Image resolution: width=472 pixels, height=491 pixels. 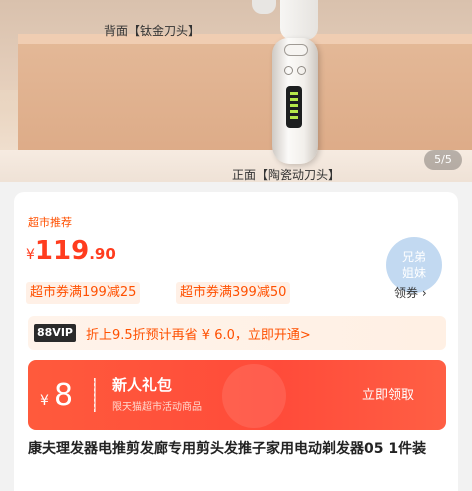 I want to click on new-user-gift-banner: ¥ 8 新人礼包 限天猫超市活动商品 立即领取, so click(x=237, y=395).